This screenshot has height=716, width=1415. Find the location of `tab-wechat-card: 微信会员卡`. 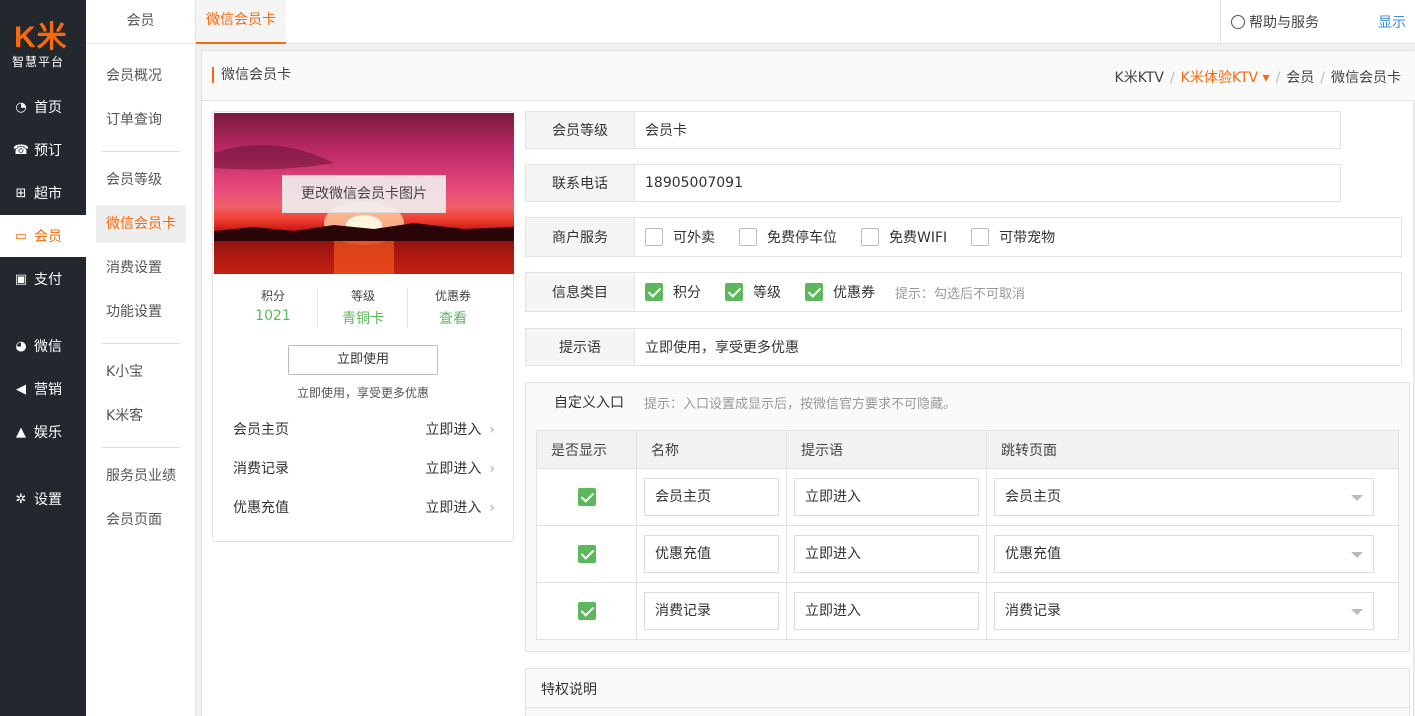

tab-wechat-card: 微信会员卡 is located at coordinates (241, 22).